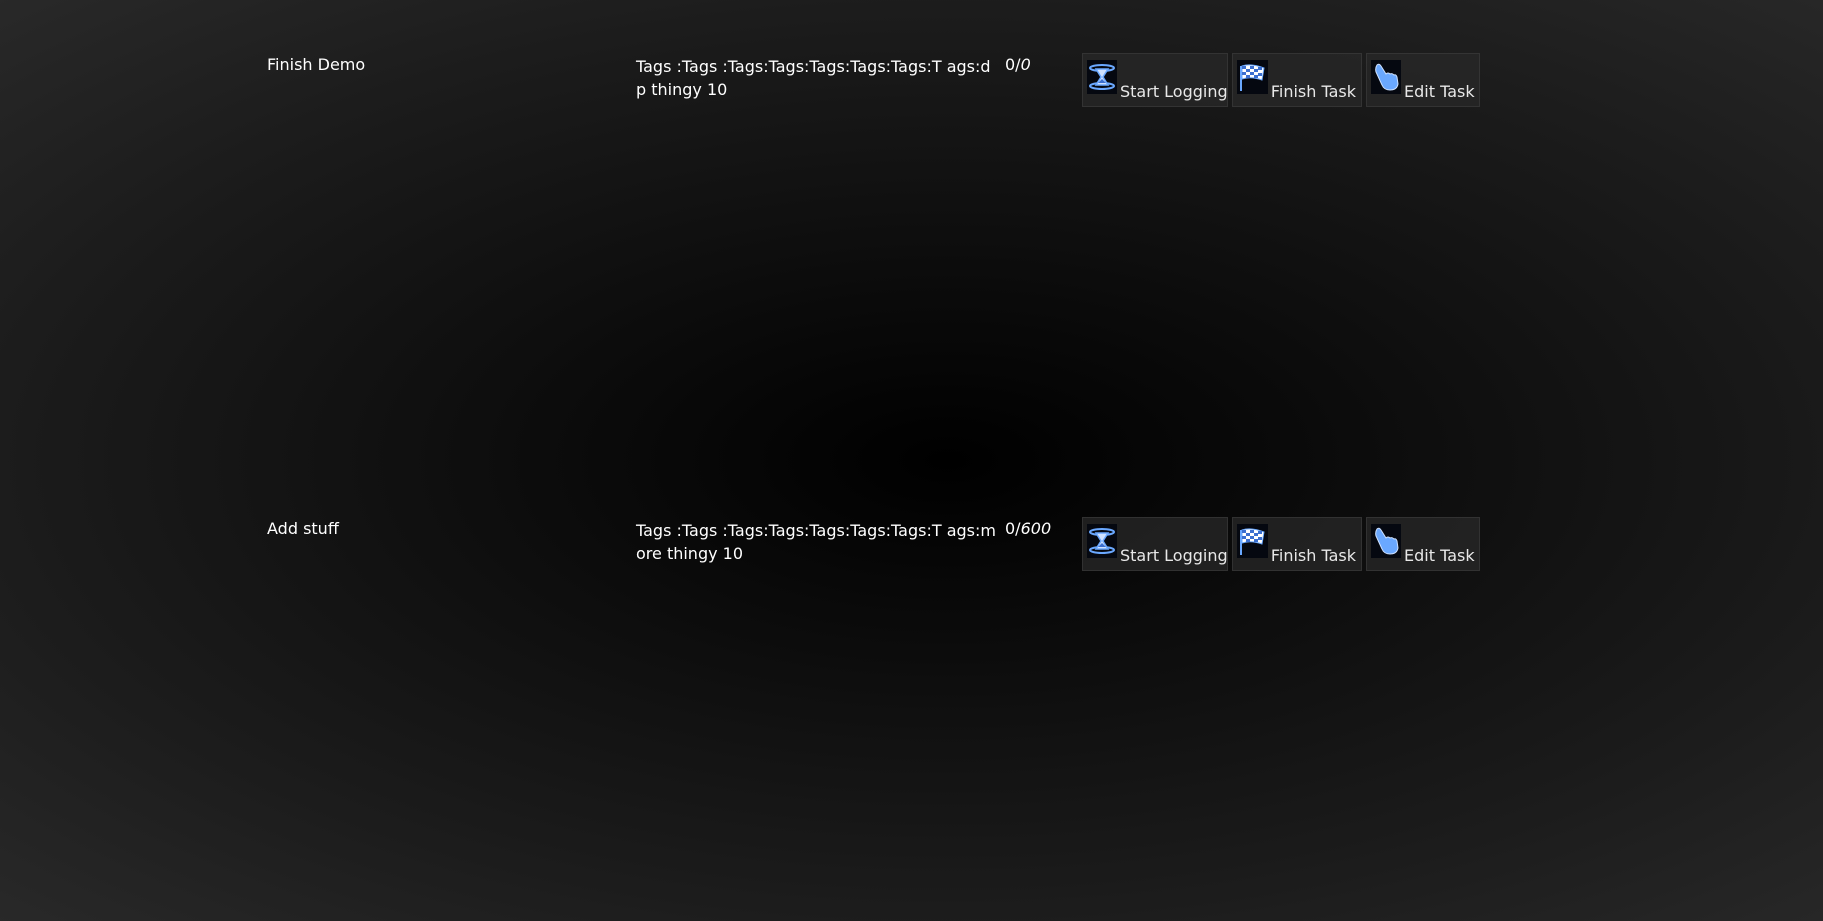 This screenshot has height=921, width=1823. What do you see at coordinates (1036, 528) in the screenshot?
I see `progress-goal: 600` at bounding box center [1036, 528].